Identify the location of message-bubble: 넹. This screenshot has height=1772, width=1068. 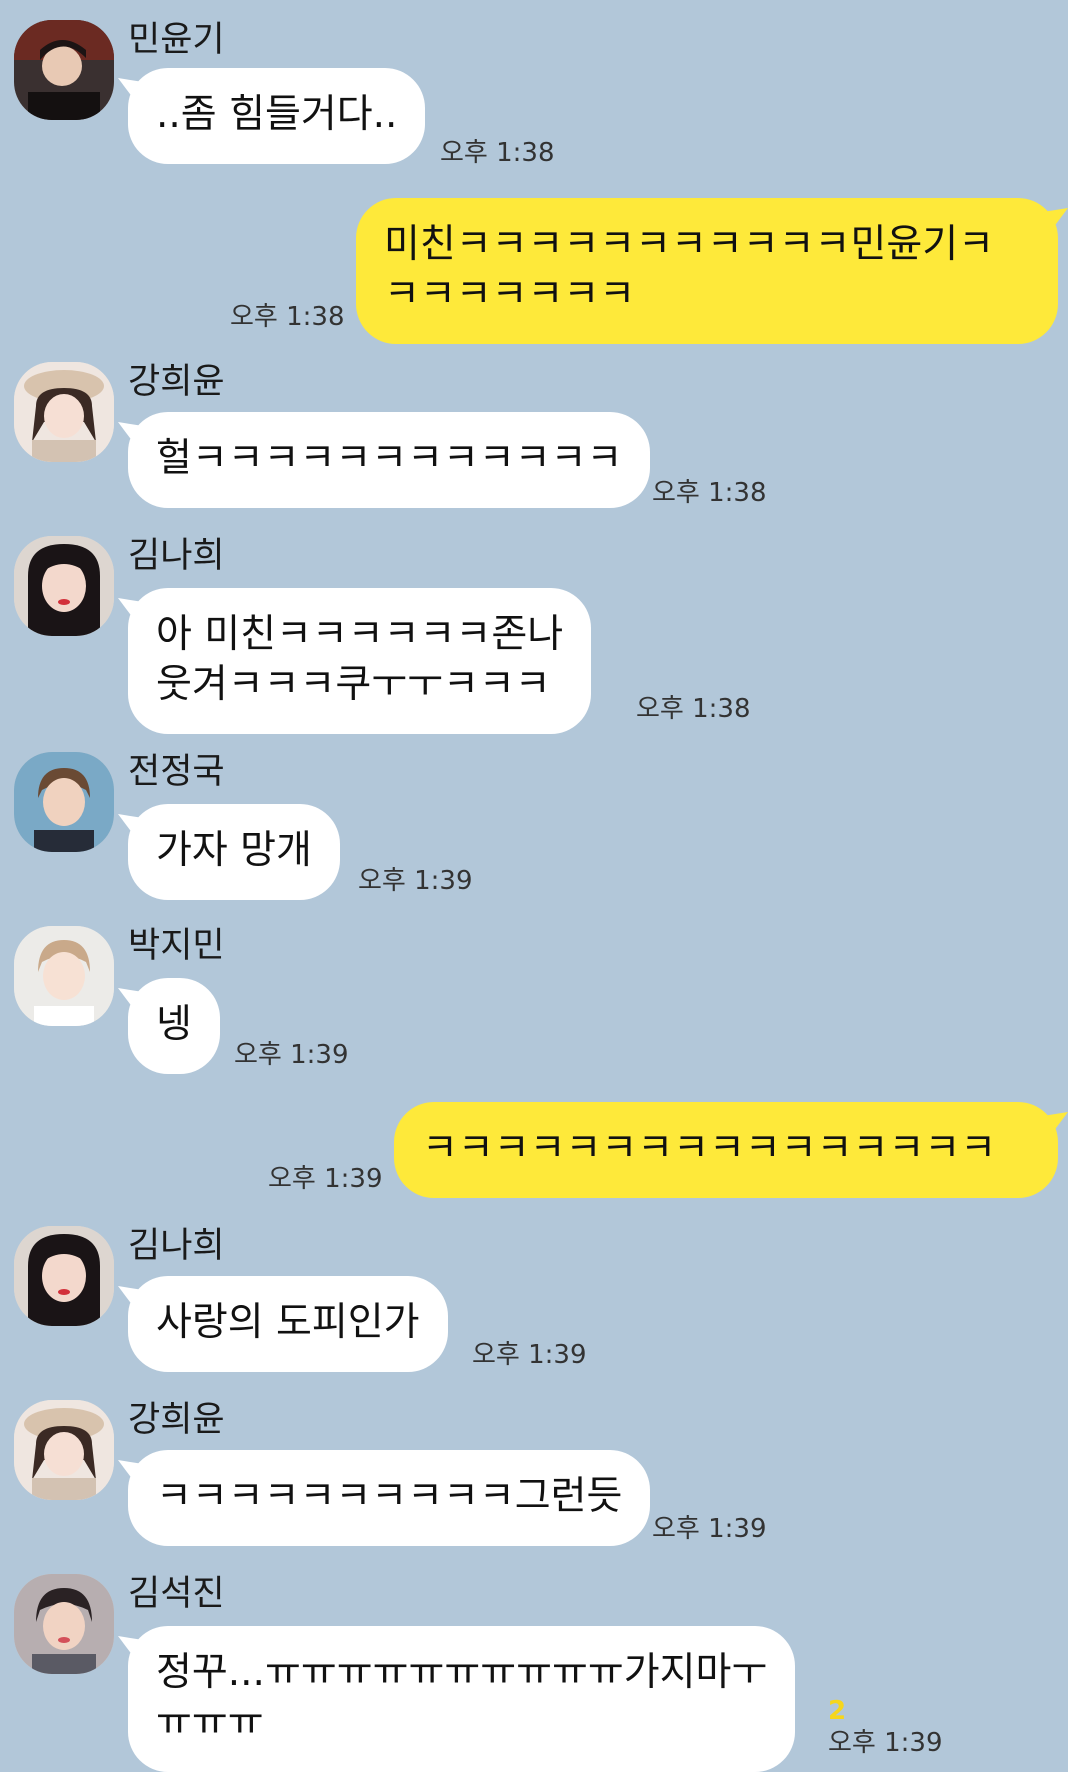
(174, 1026).